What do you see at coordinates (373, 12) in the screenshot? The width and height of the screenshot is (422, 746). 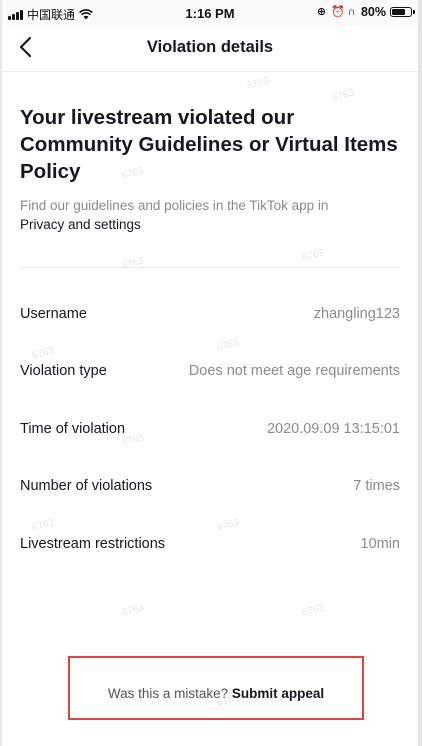 I see `battery-percent: 80%` at bounding box center [373, 12].